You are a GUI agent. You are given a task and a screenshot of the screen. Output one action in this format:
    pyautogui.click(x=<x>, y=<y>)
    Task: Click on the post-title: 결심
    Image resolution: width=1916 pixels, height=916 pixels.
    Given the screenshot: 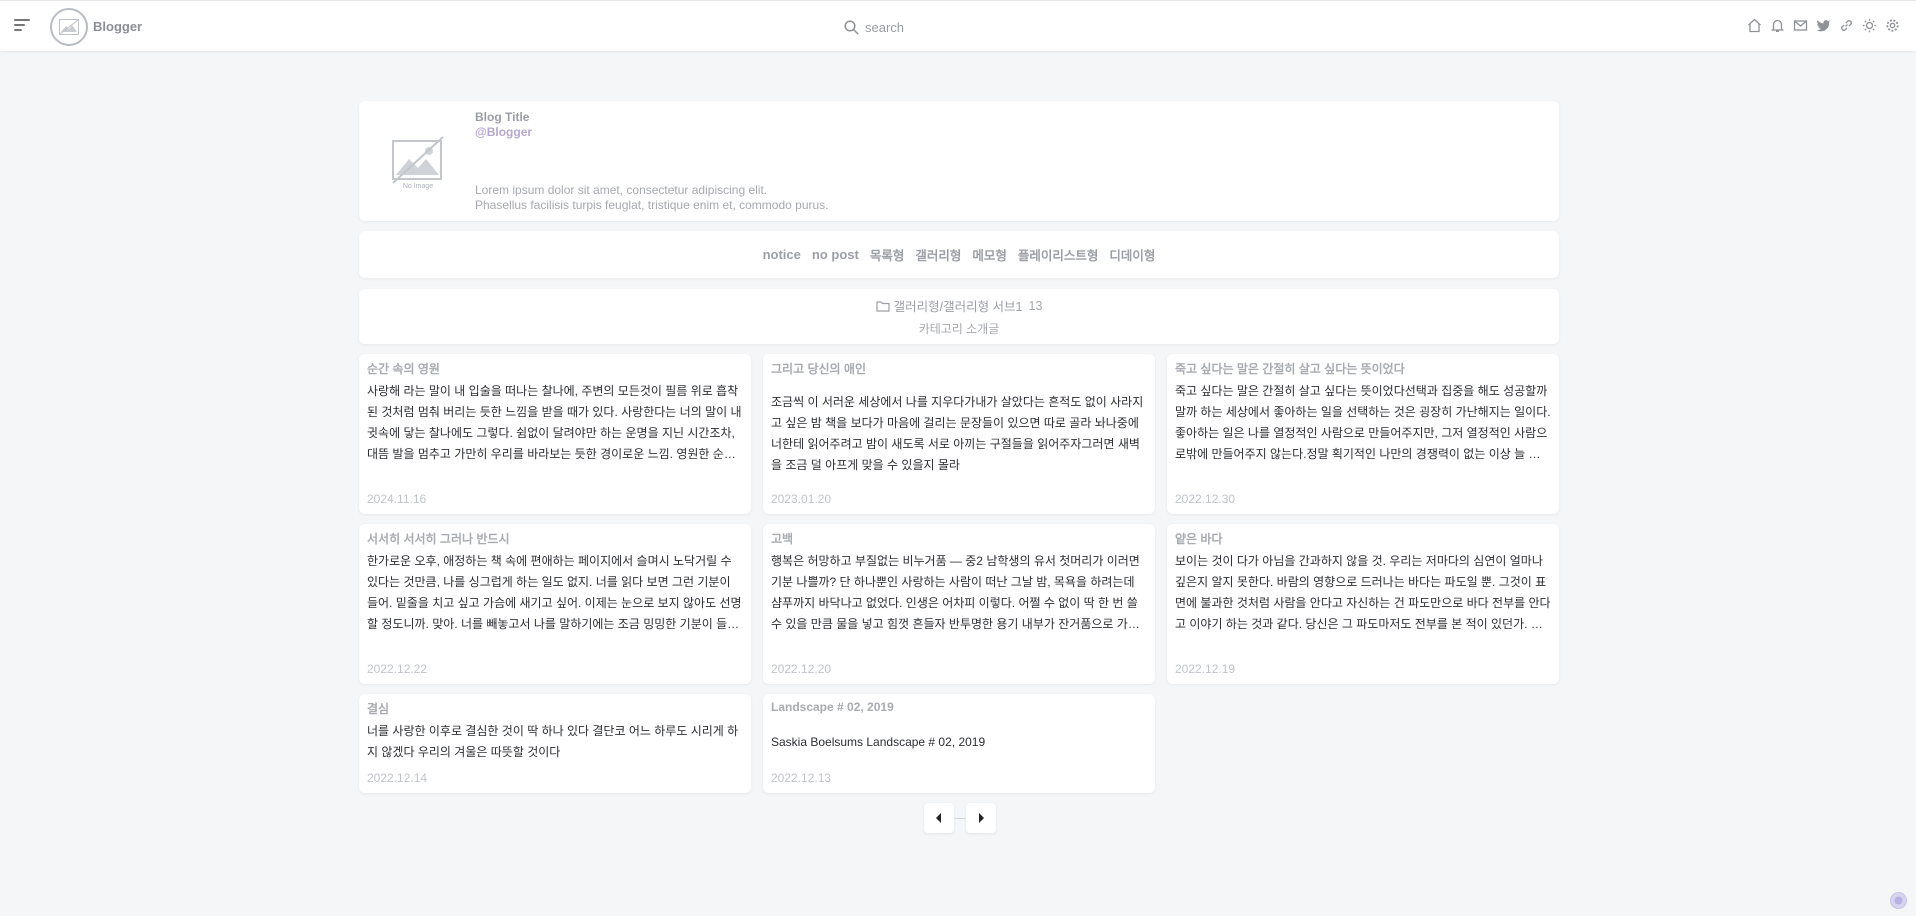 What is the action you would take?
    pyautogui.click(x=555, y=708)
    